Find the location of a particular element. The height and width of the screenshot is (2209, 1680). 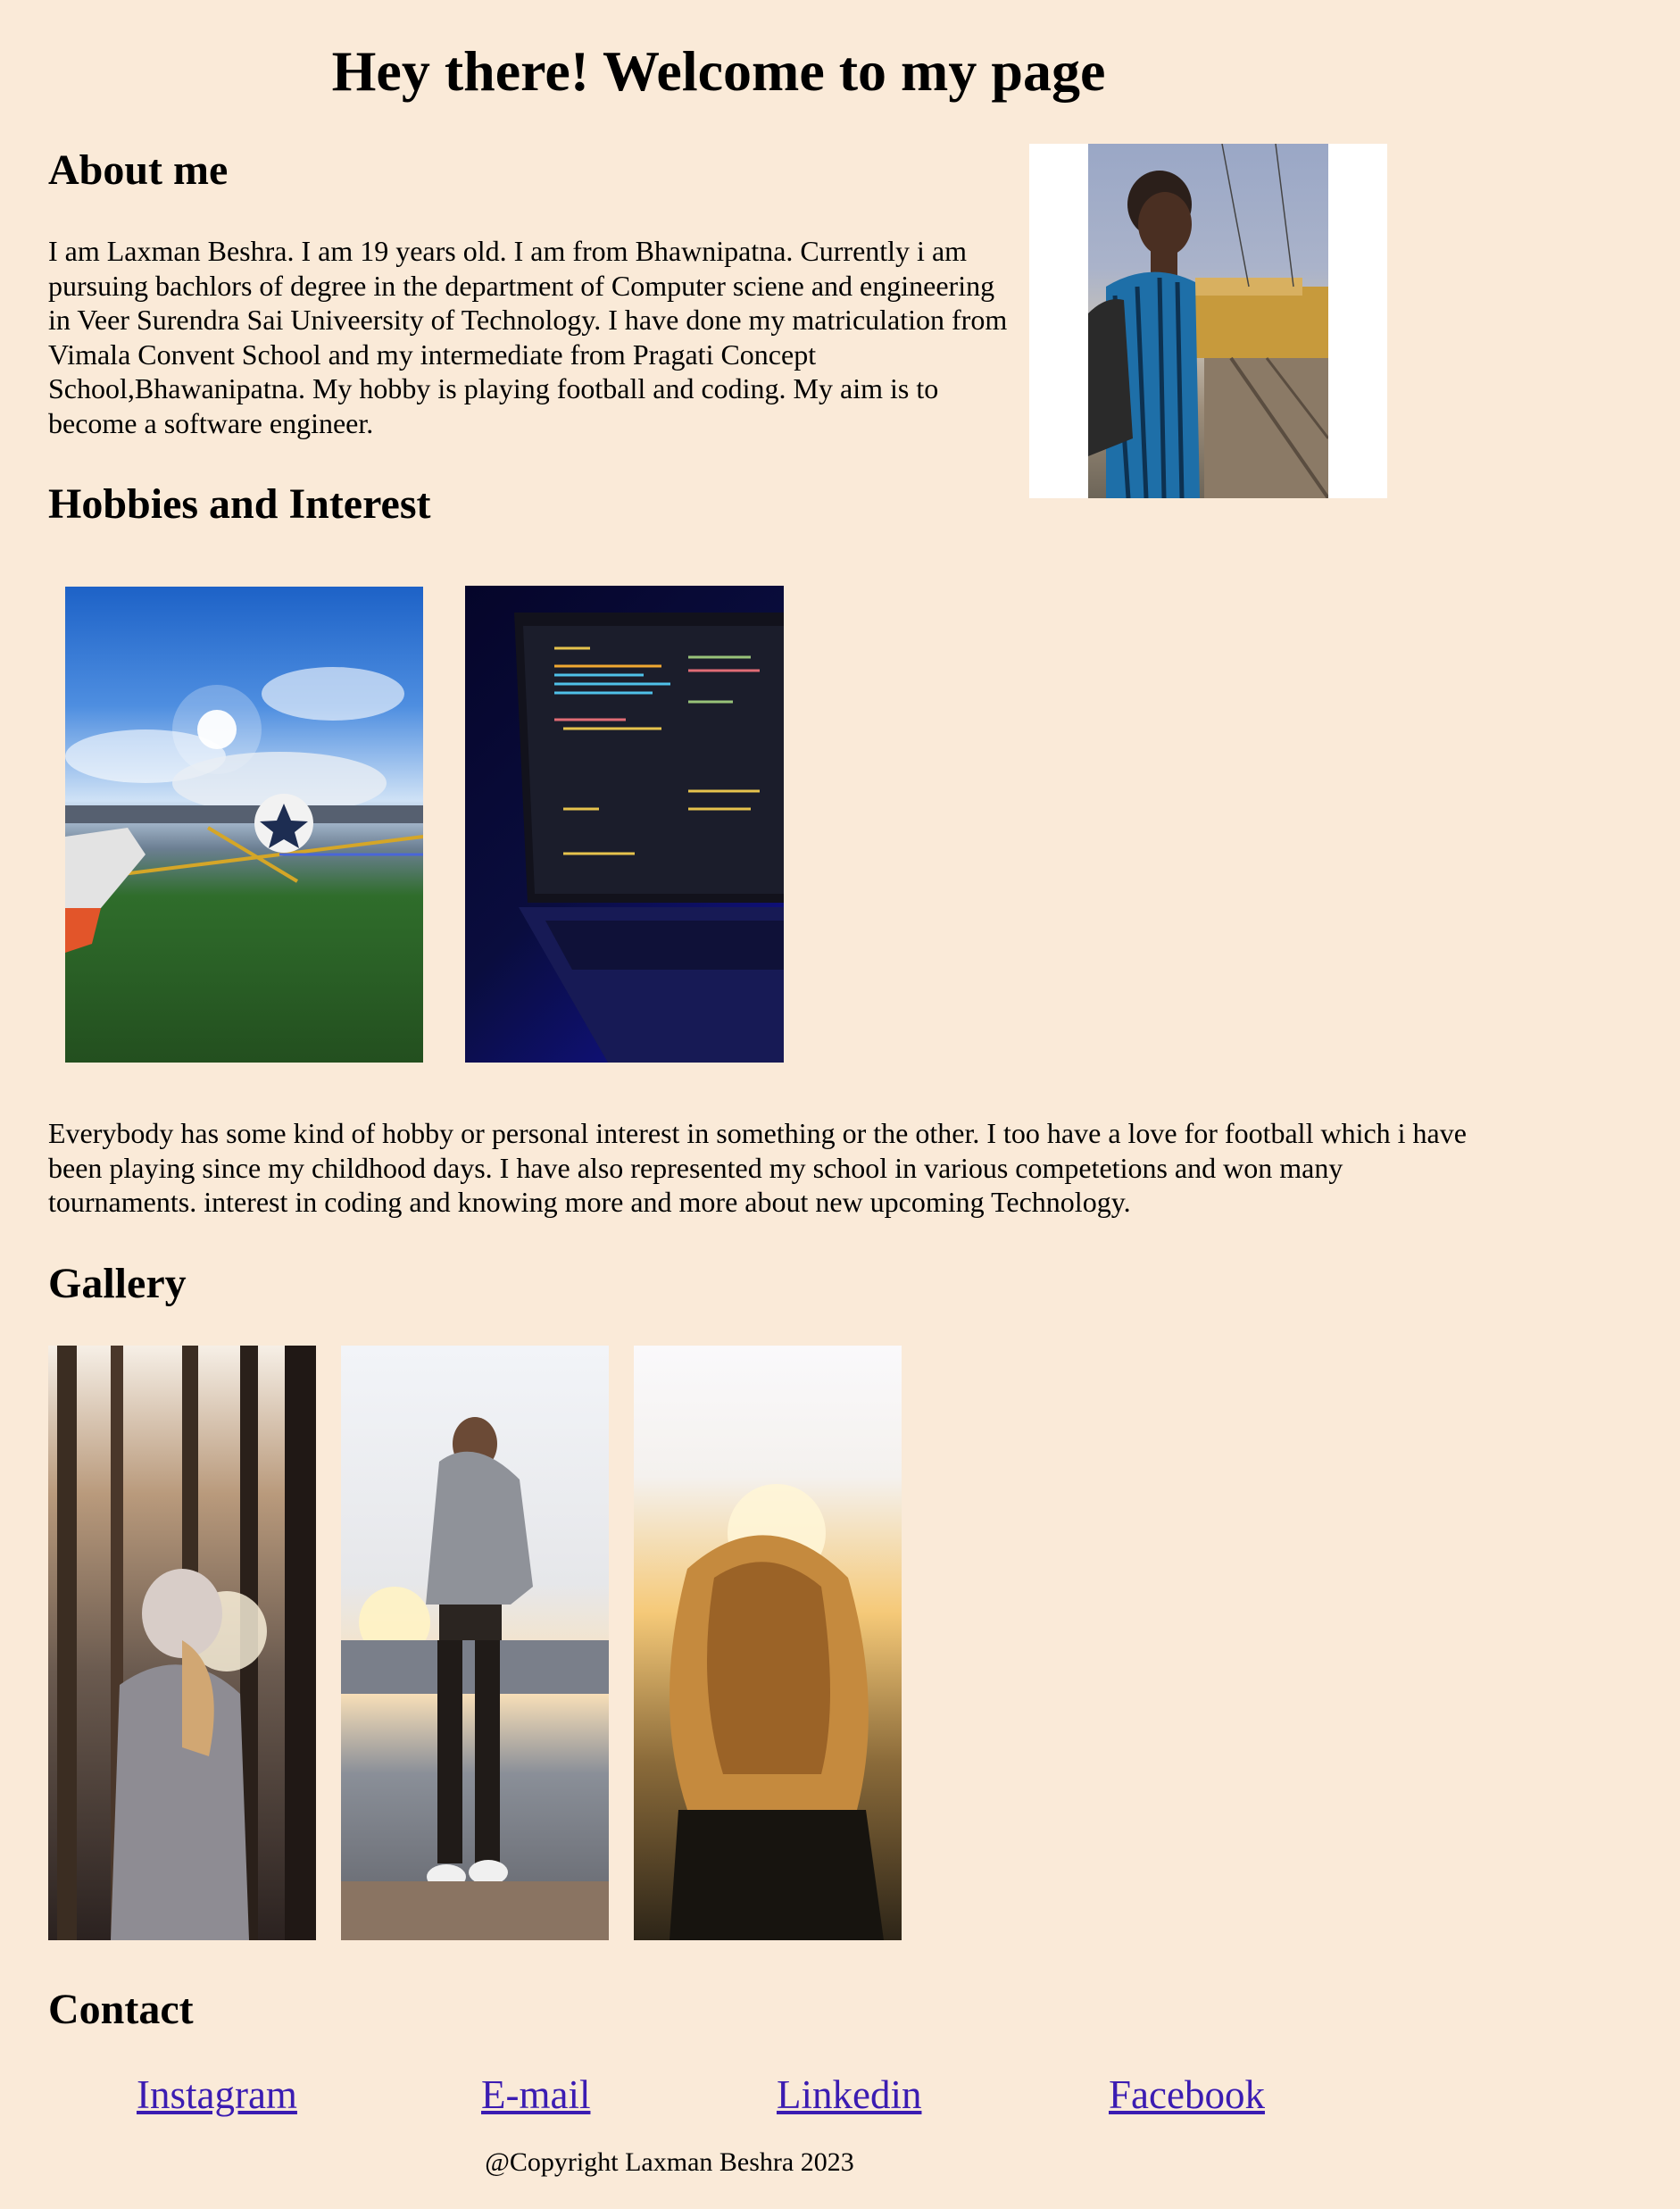

football-photo is located at coordinates (244, 825).